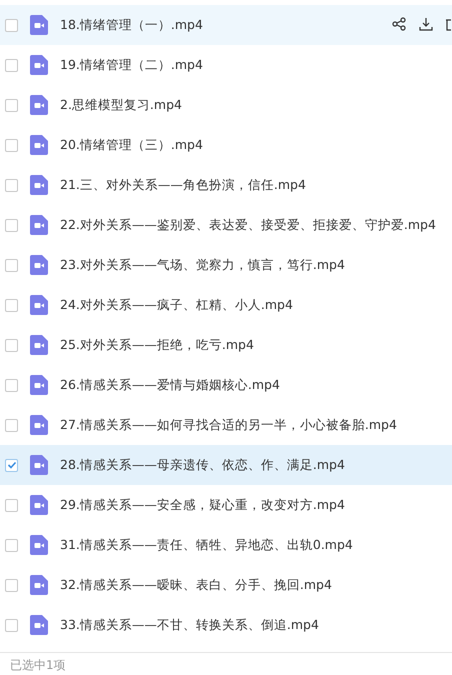 This screenshot has width=452, height=675. What do you see at coordinates (170, 385) in the screenshot?
I see `file-name: 26.情感关系——爱情与婚姻核心.mp4` at bounding box center [170, 385].